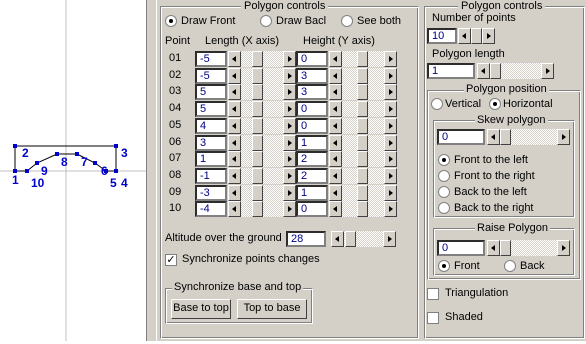  Describe the element at coordinates (547, 71) in the screenshot. I see `polygon-length-increase` at that location.